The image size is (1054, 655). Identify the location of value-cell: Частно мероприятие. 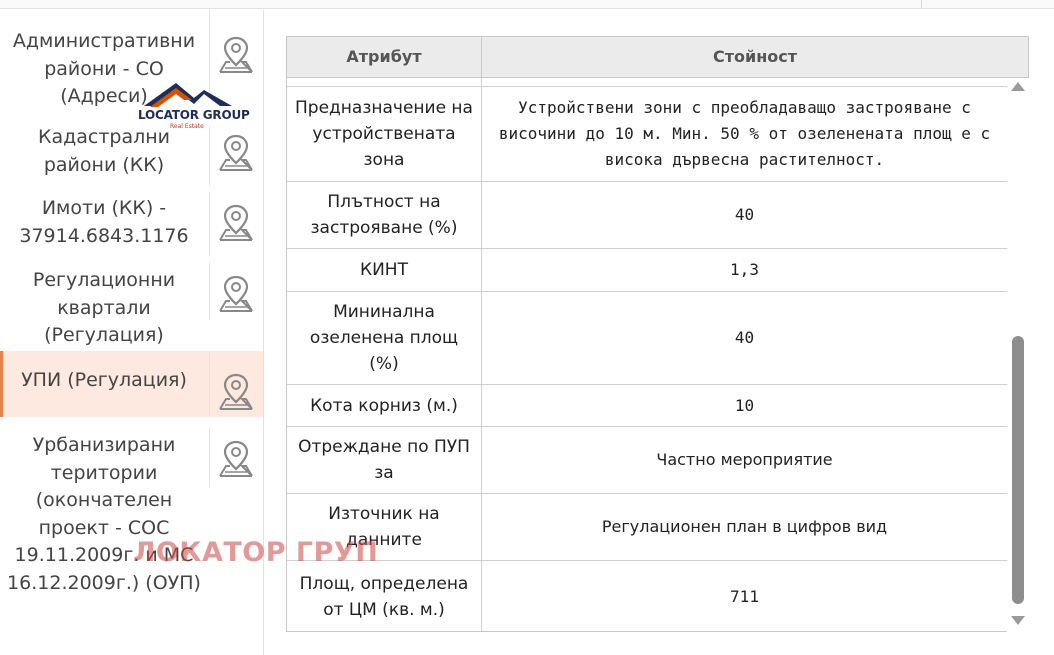
(744, 459).